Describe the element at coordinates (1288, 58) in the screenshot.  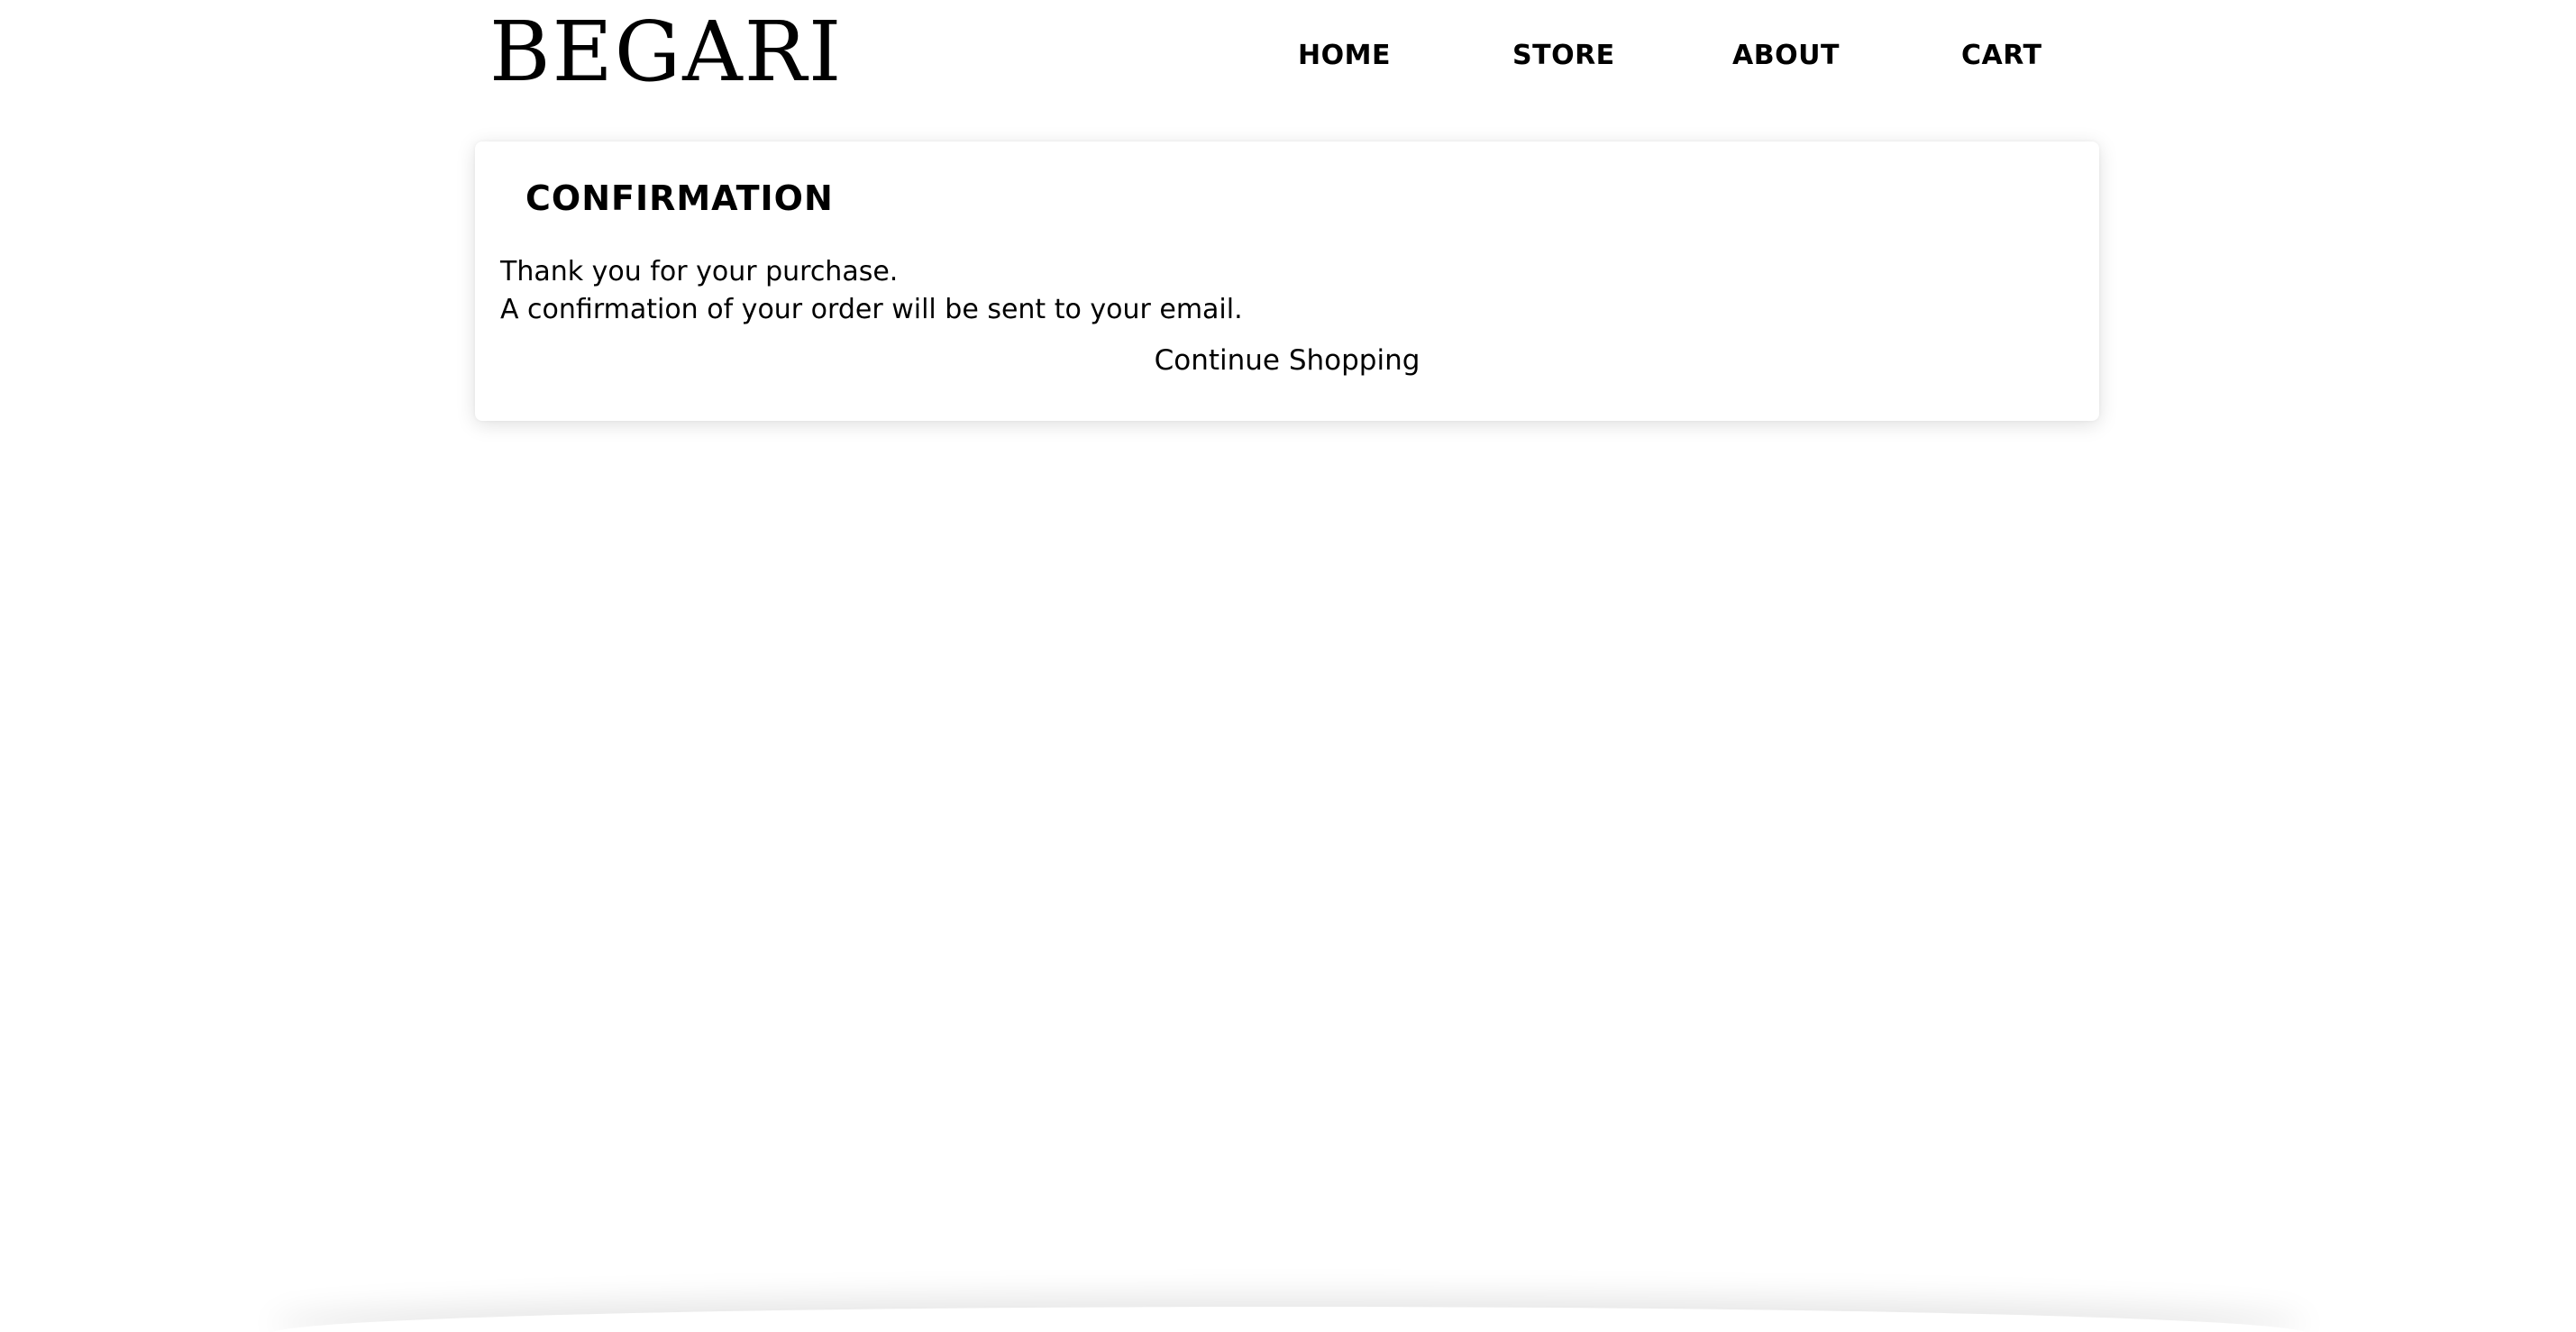
I see `site-header: BEGARI HOME STORE ABOUT CART` at that location.